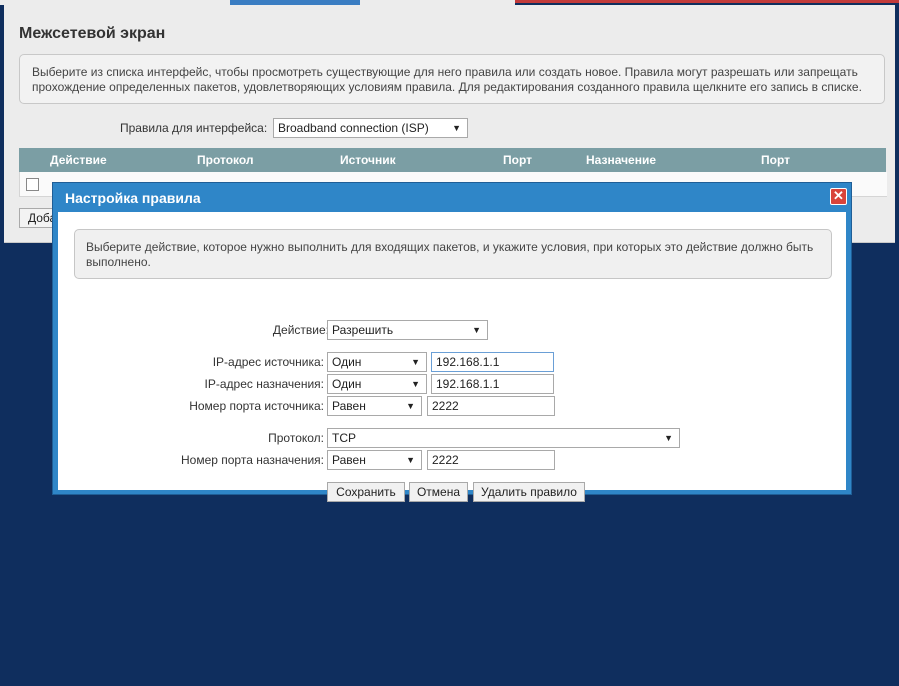  I want to click on protocol-select: TCP ▼, so click(503, 438).